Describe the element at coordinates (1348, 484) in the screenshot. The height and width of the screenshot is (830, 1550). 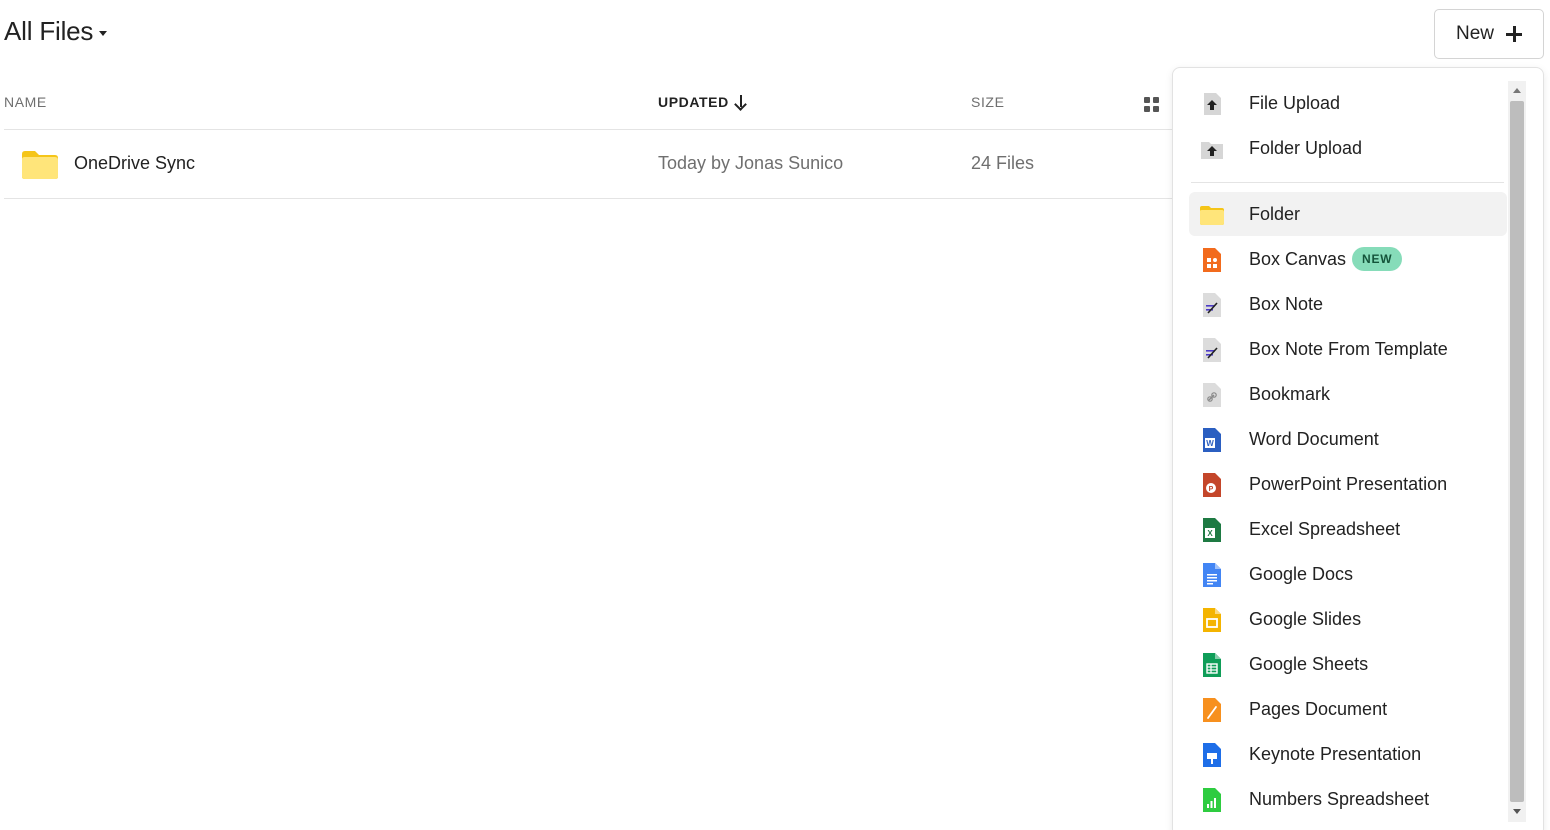
I see `menu-item-powerpoint-presentation: P PowerPoint Presentation` at that location.